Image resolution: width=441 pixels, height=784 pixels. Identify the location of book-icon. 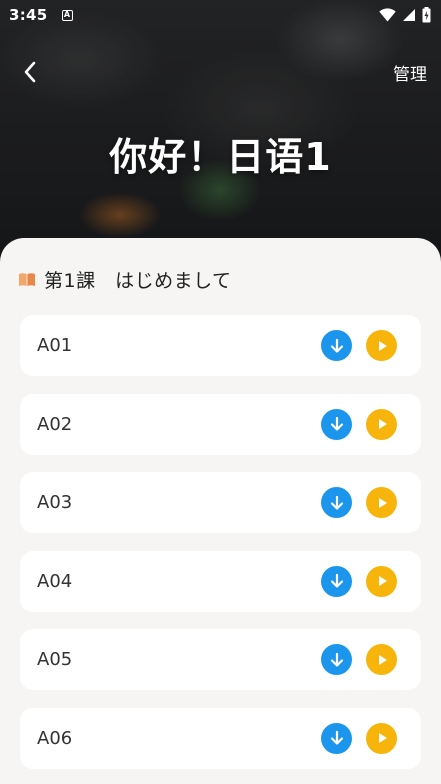
(27, 279).